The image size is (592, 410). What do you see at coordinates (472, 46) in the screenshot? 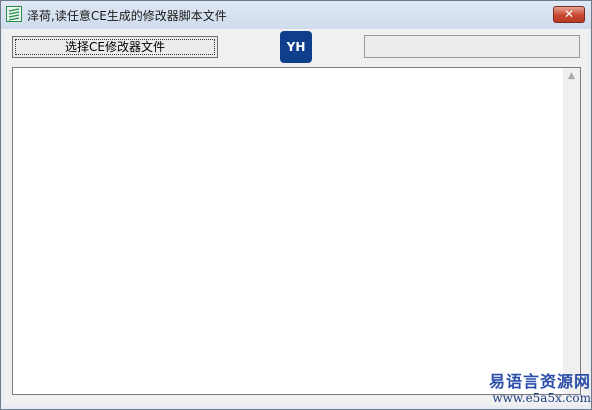
I see `file-path-field` at bounding box center [472, 46].